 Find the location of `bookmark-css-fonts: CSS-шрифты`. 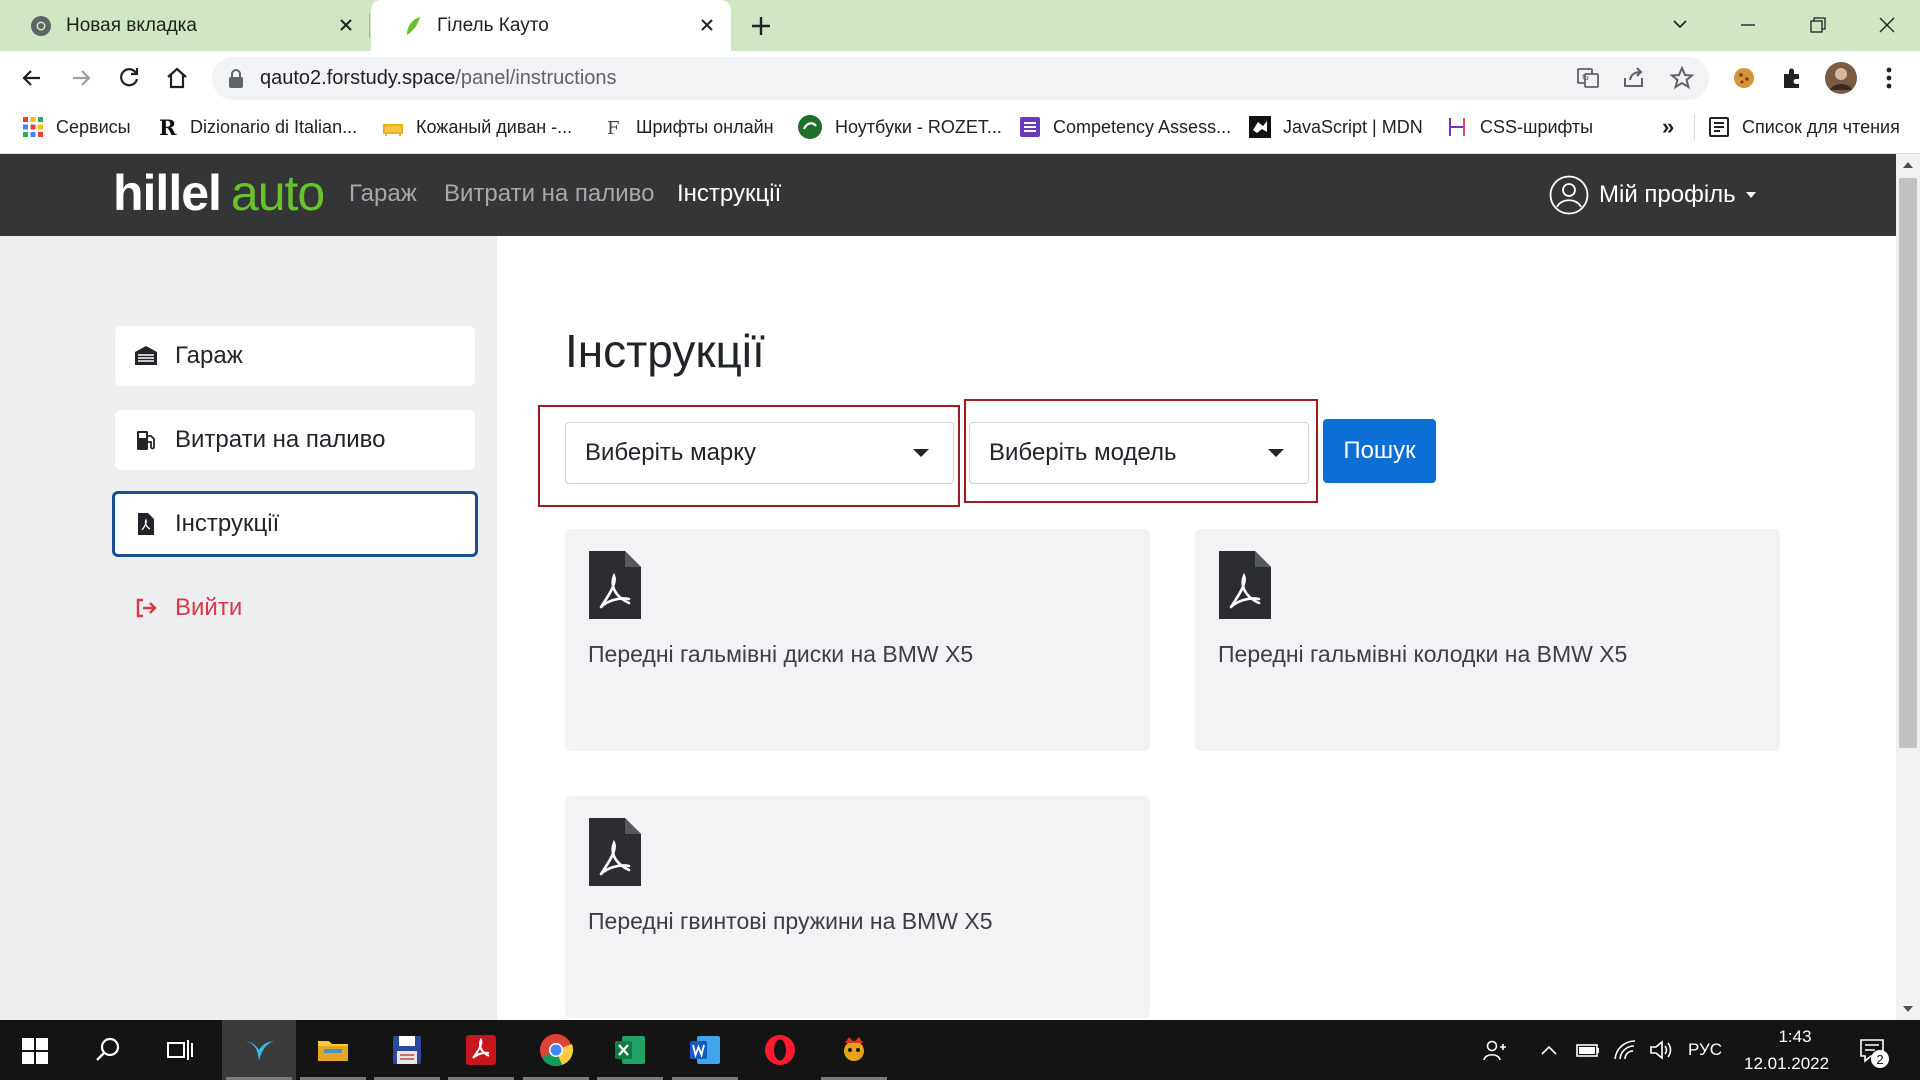

bookmark-css-fonts: CSS-шрифты is located at coordinates (1519, 127).